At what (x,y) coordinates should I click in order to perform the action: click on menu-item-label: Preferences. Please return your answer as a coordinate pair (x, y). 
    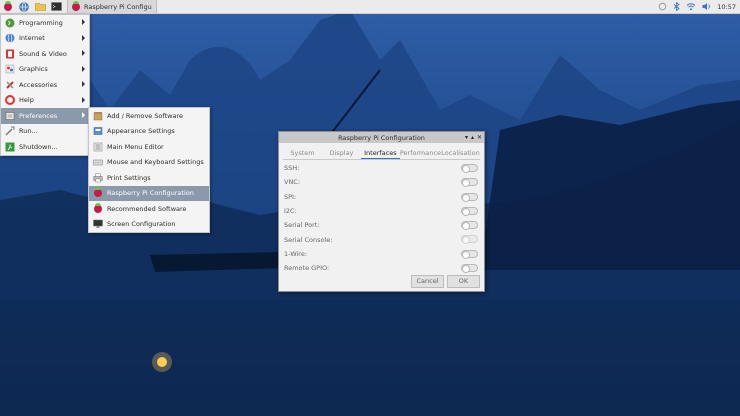
    Looking at the image, I should click on (38, 115).